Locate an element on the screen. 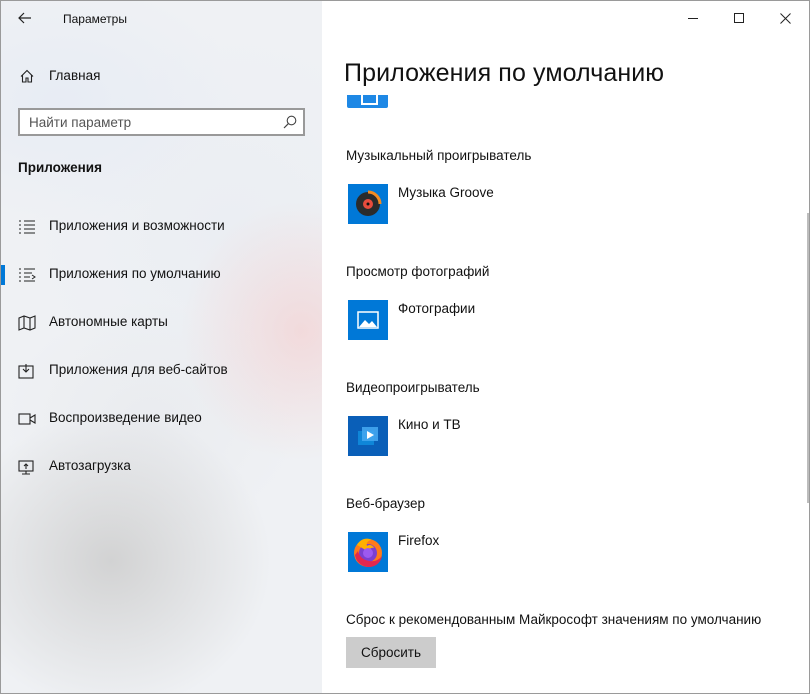  sidebar-item-default-apps: Приложения по умолчанию is located at coordinates (161, 275).